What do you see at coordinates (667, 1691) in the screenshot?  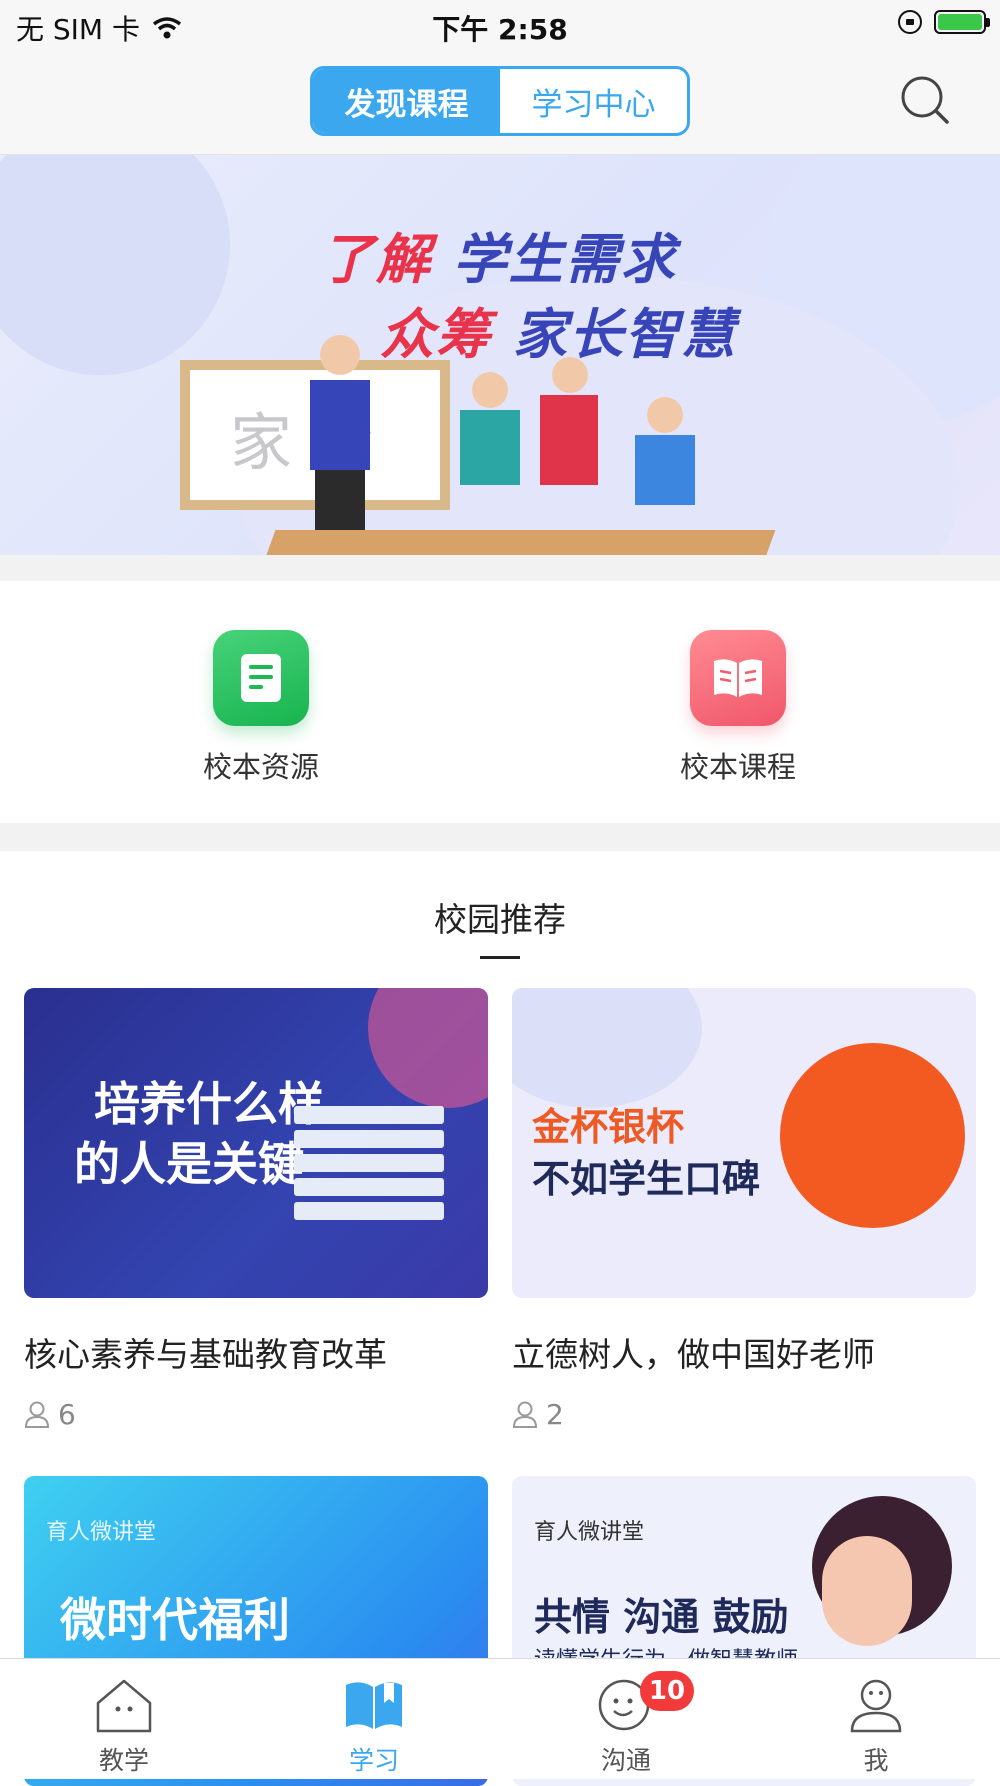 I see `unread-badge: 10` at bounding box center [667, 1691].